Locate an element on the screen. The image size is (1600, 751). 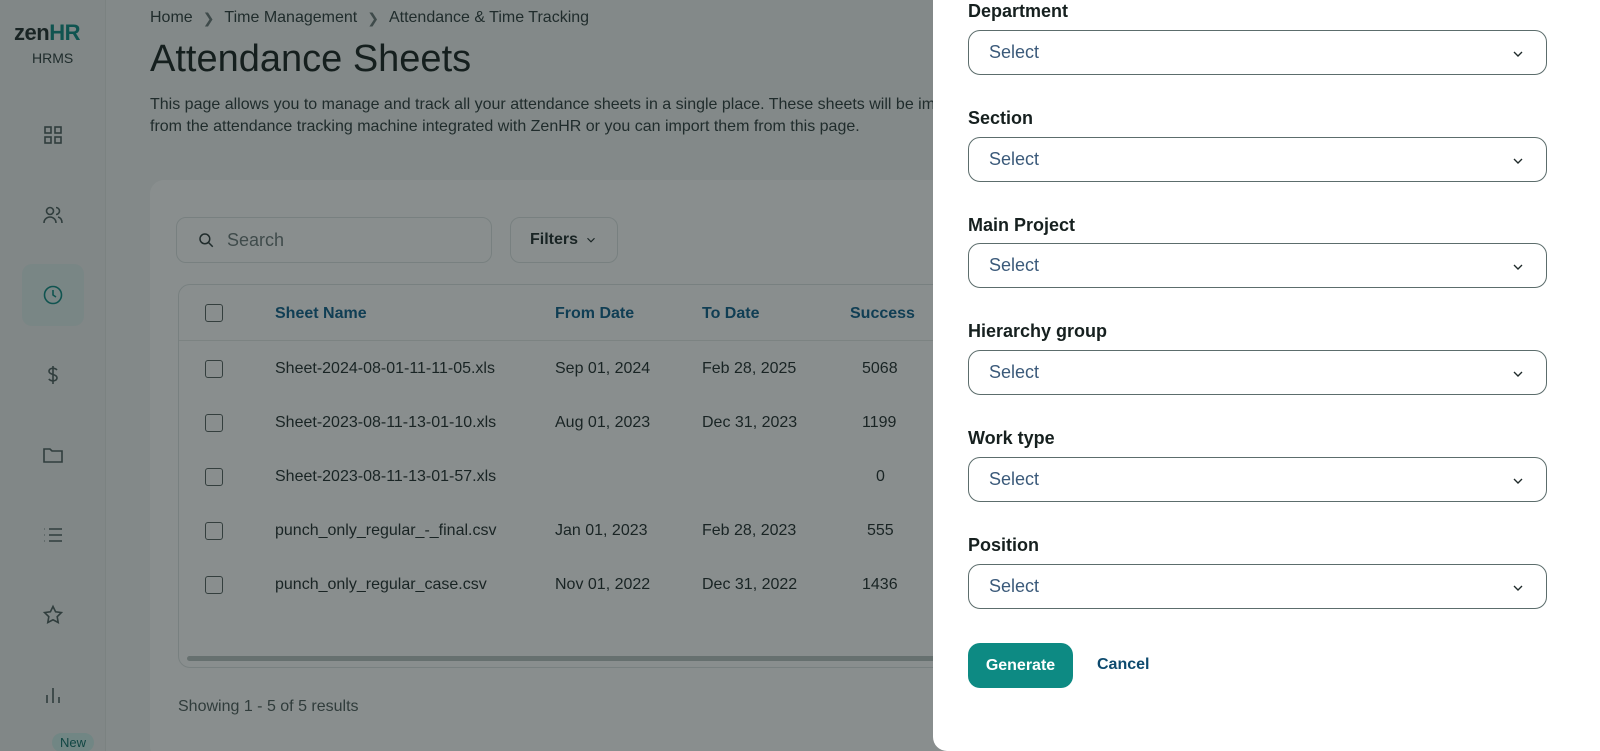
department-label: Department is located at coordinates (1018, 11).